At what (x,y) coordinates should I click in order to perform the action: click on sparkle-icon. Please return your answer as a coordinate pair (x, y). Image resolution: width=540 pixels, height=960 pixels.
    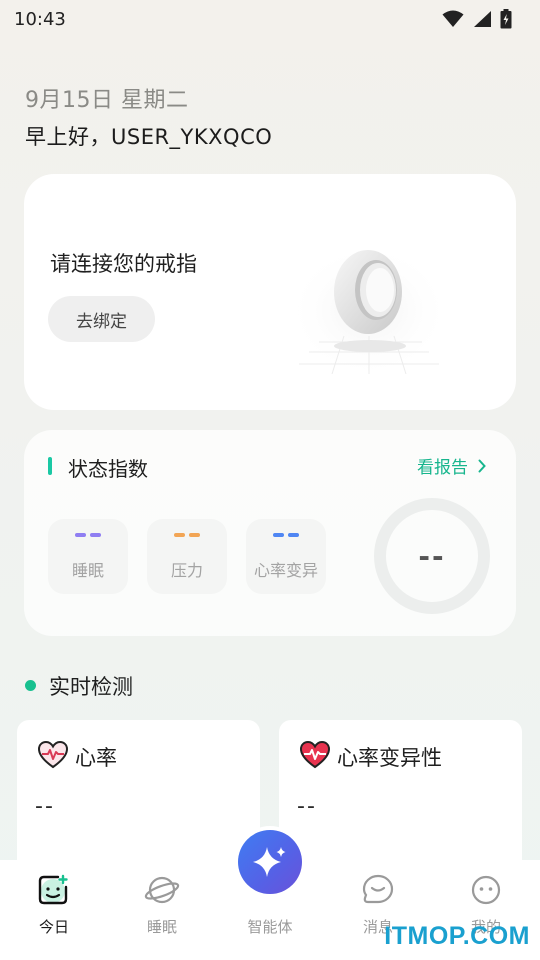
    Looking at the image, I should click on (269, 862).